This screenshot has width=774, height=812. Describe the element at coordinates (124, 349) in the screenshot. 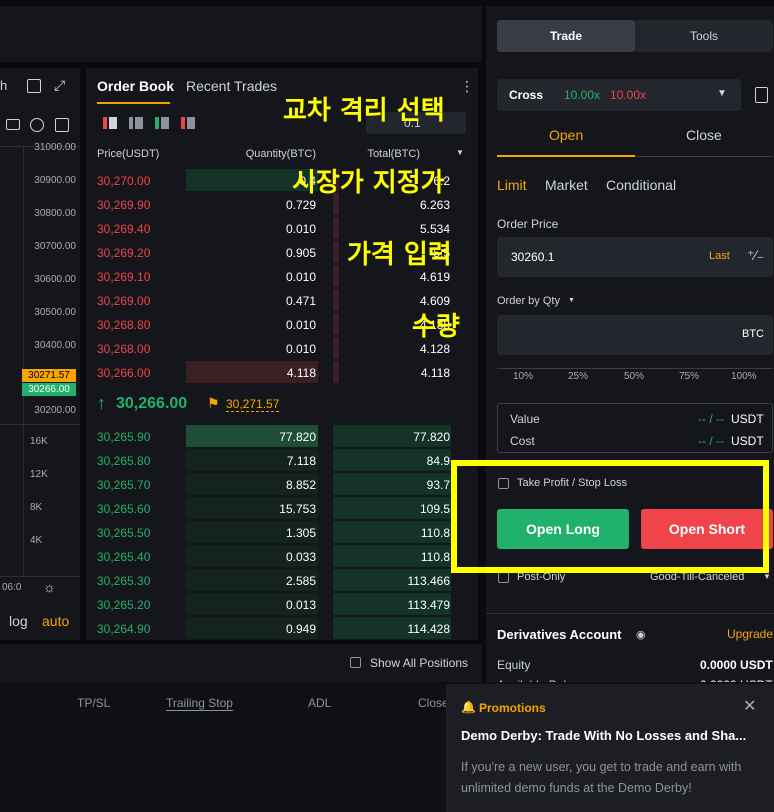

I see `ask-price: 30,268.00` at that location.